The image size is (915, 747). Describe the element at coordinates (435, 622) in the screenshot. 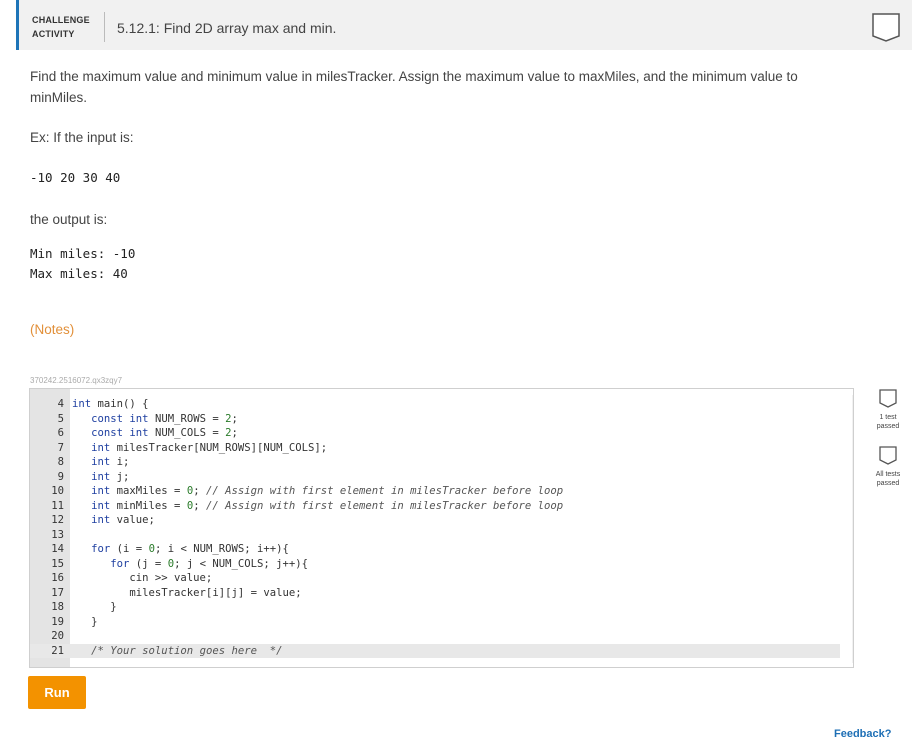

I see `code-line: 19 }` at that location.